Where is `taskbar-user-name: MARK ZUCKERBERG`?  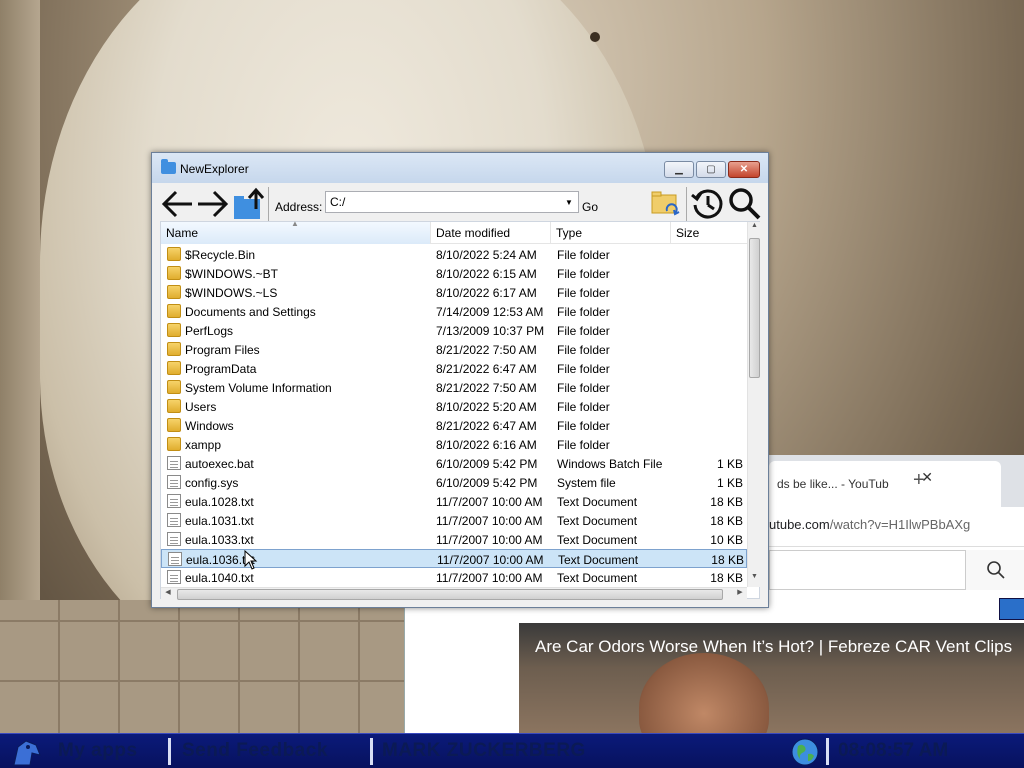 taskbar-user-name: MARK ZUCKERBERG is located at coordinates (484, 751).